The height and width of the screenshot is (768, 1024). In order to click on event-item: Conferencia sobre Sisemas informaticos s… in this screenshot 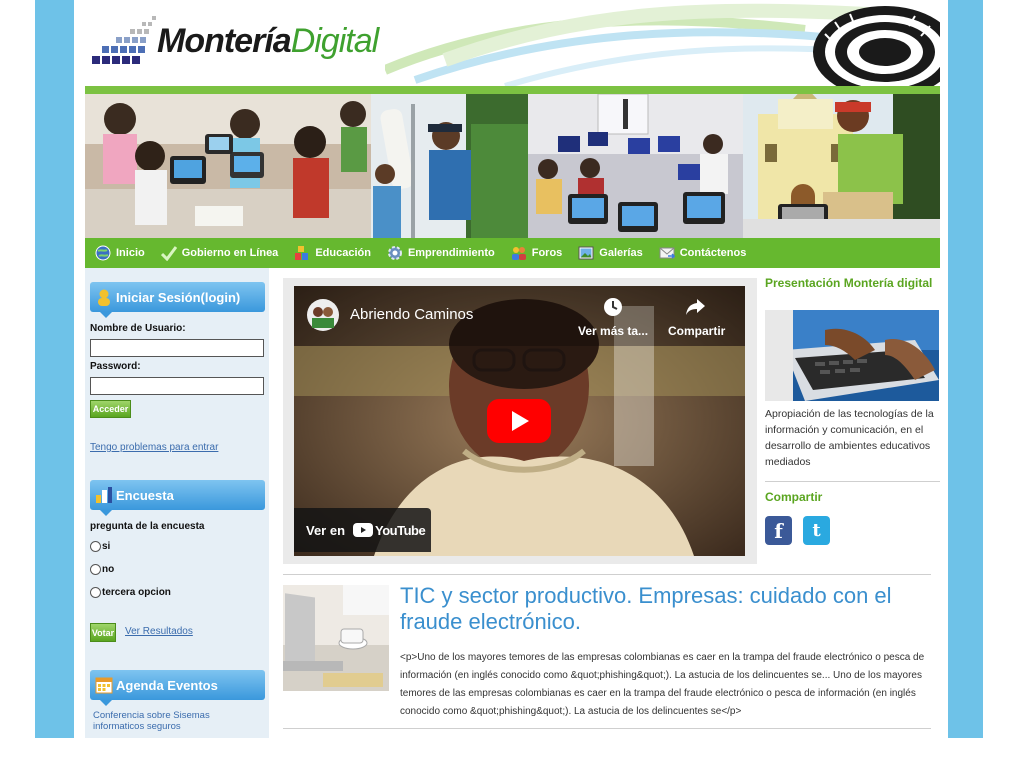, I will do `click(178, 721)`.